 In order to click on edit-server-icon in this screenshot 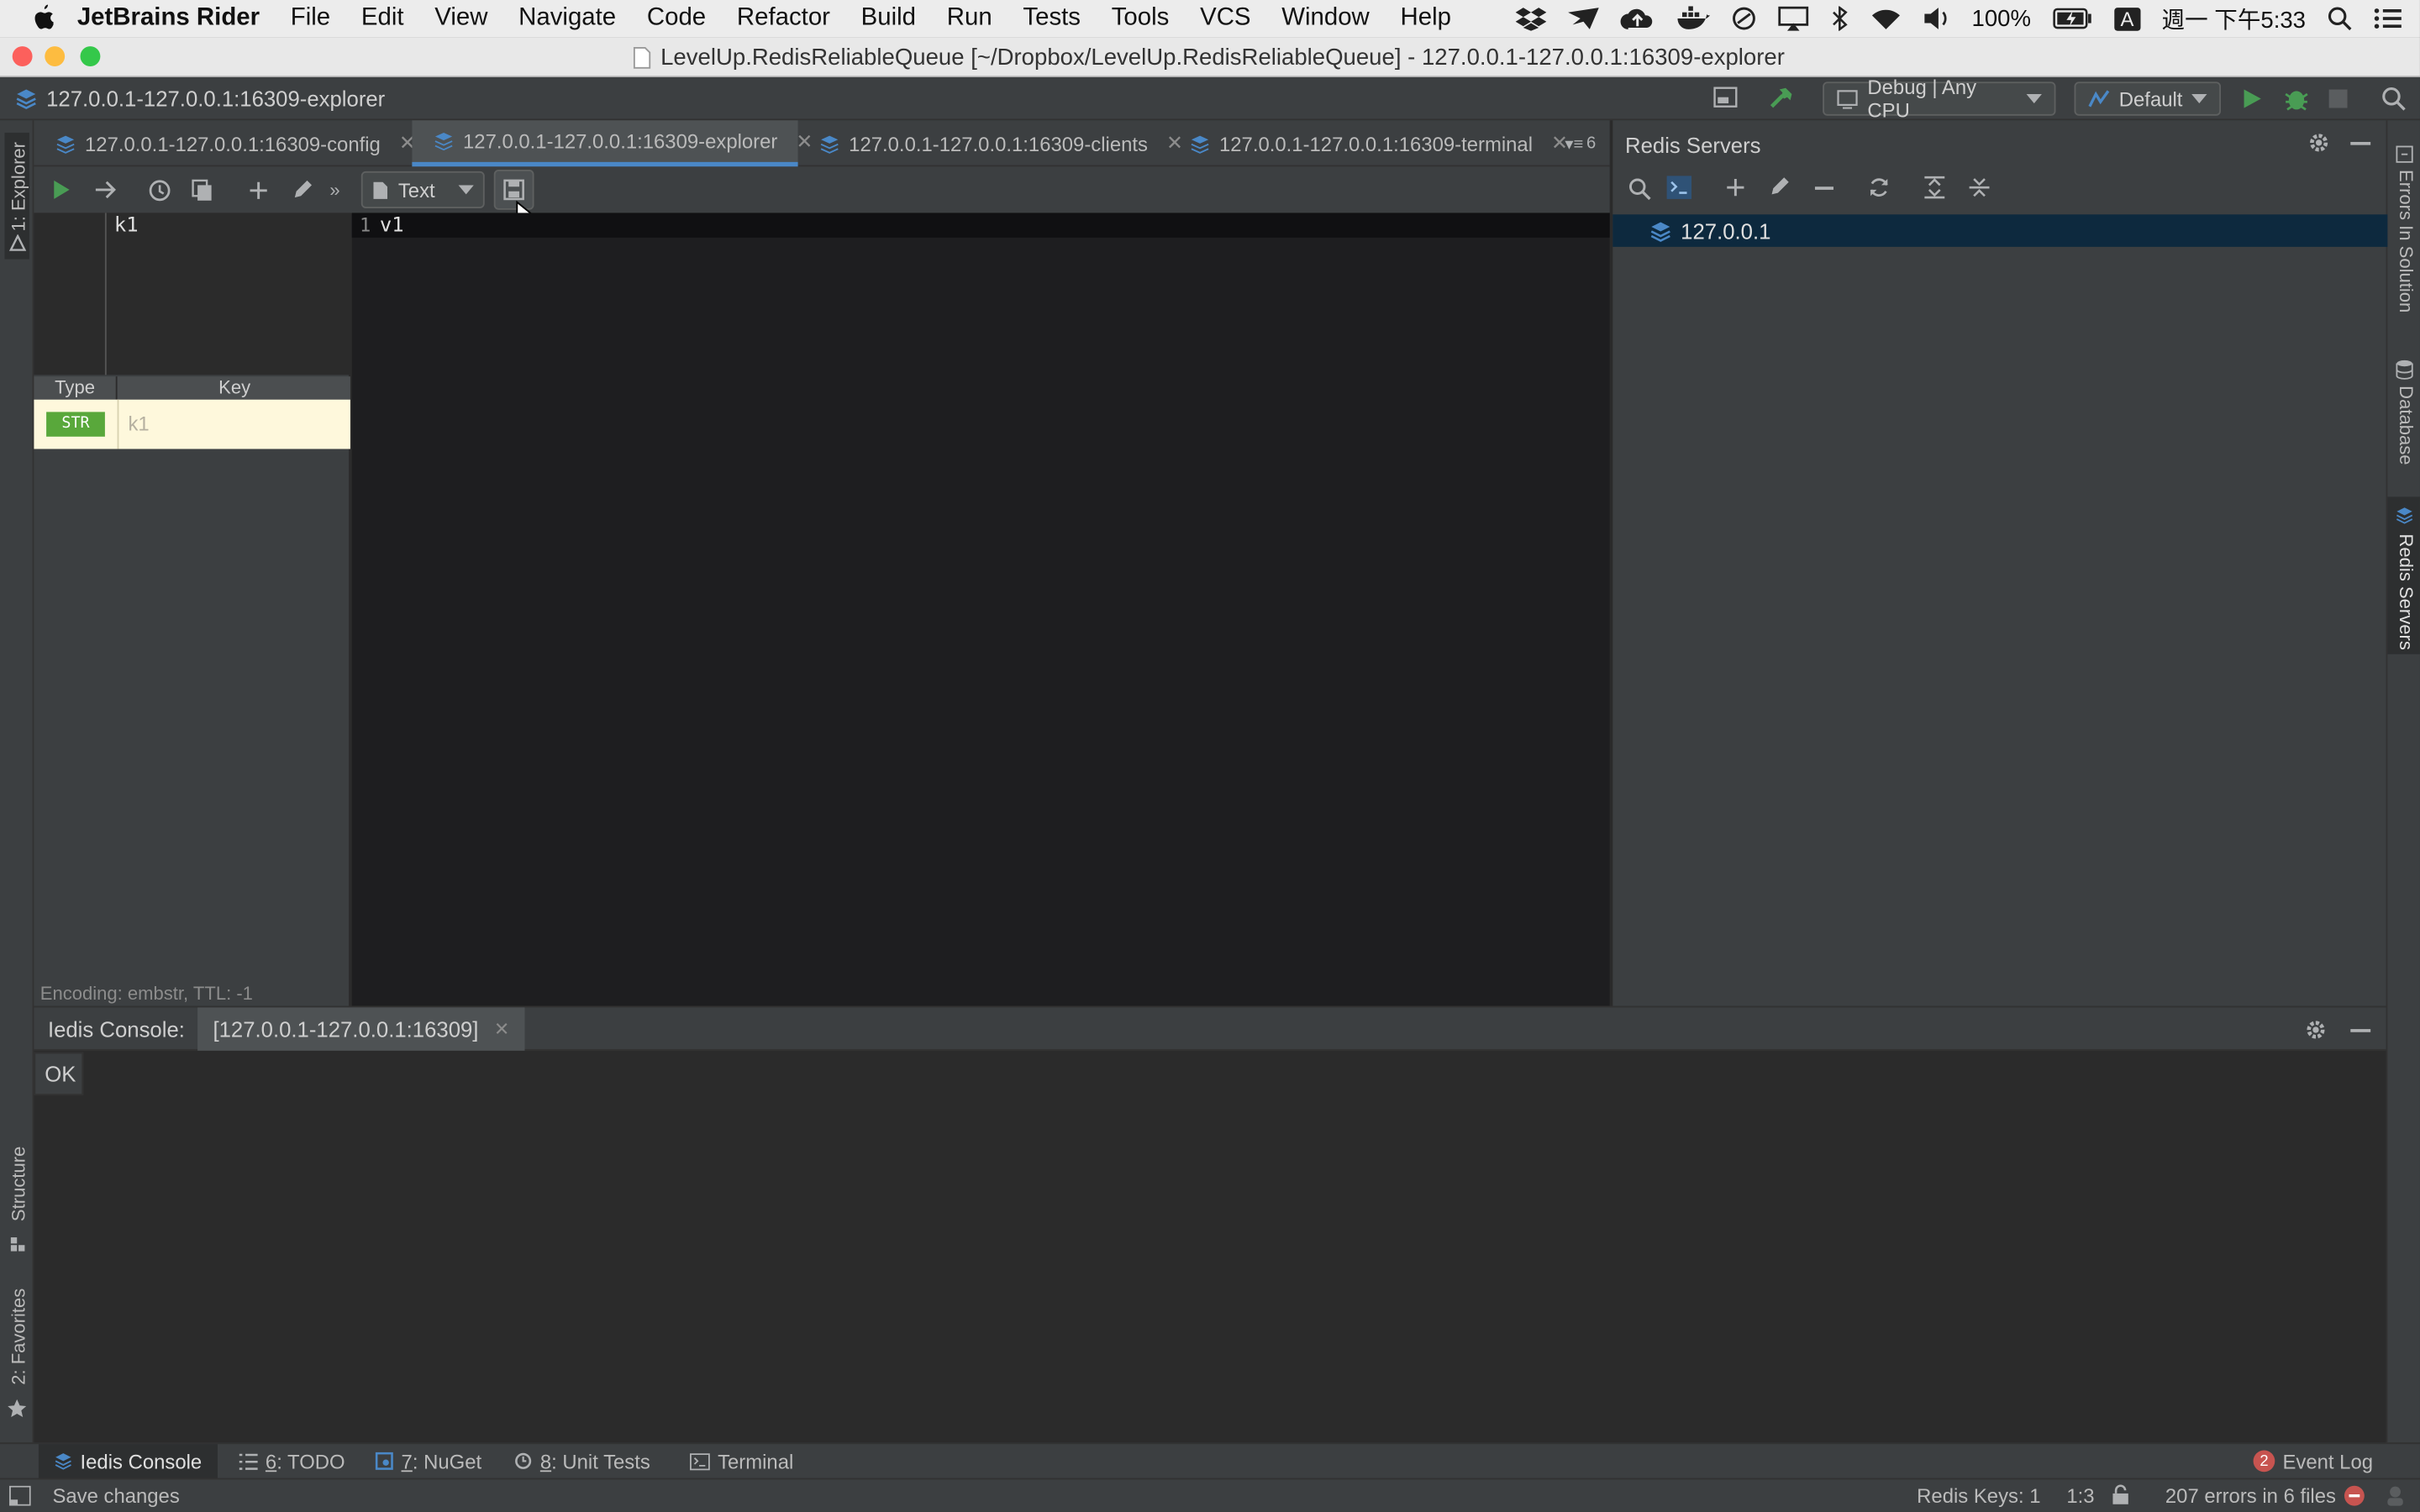, I will do `click(1780, 186)`.